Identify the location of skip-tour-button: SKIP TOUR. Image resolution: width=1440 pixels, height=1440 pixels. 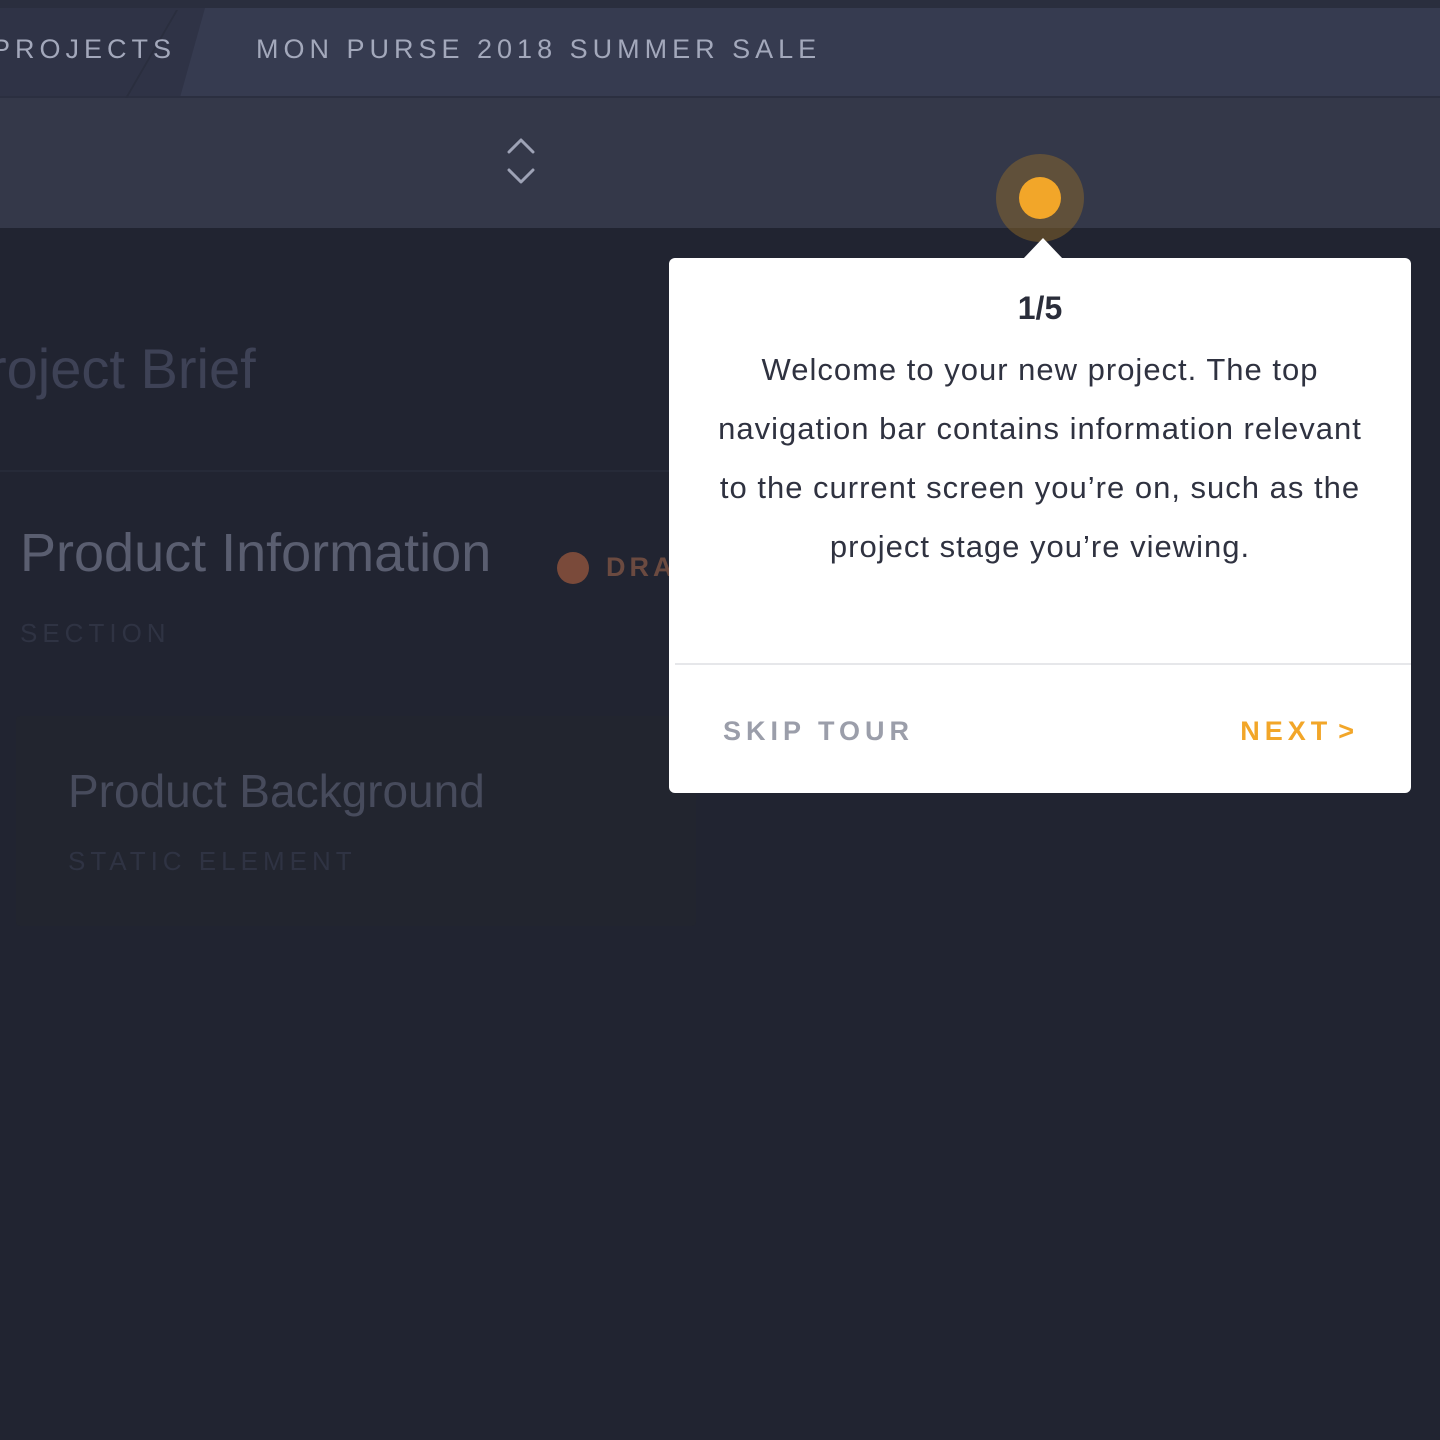
(818, 731).